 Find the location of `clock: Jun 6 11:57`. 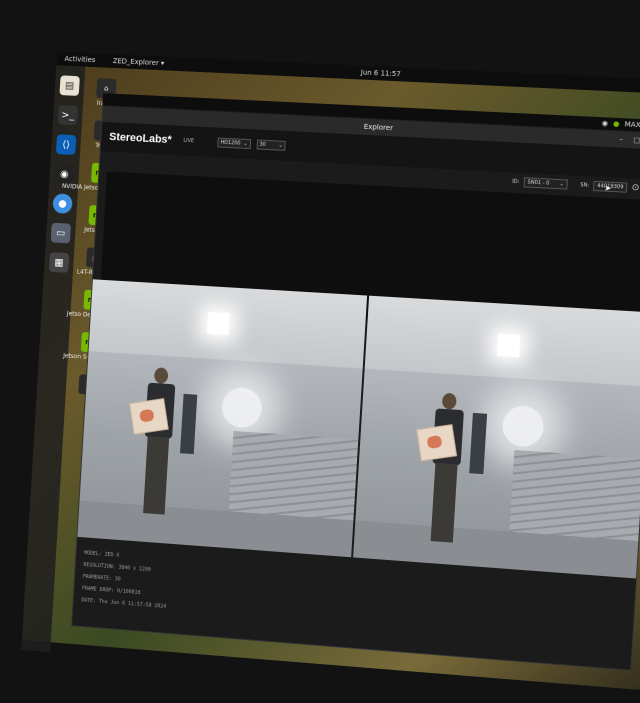

clock: Jun 6 11:57 is located at coordinates (380, 73).